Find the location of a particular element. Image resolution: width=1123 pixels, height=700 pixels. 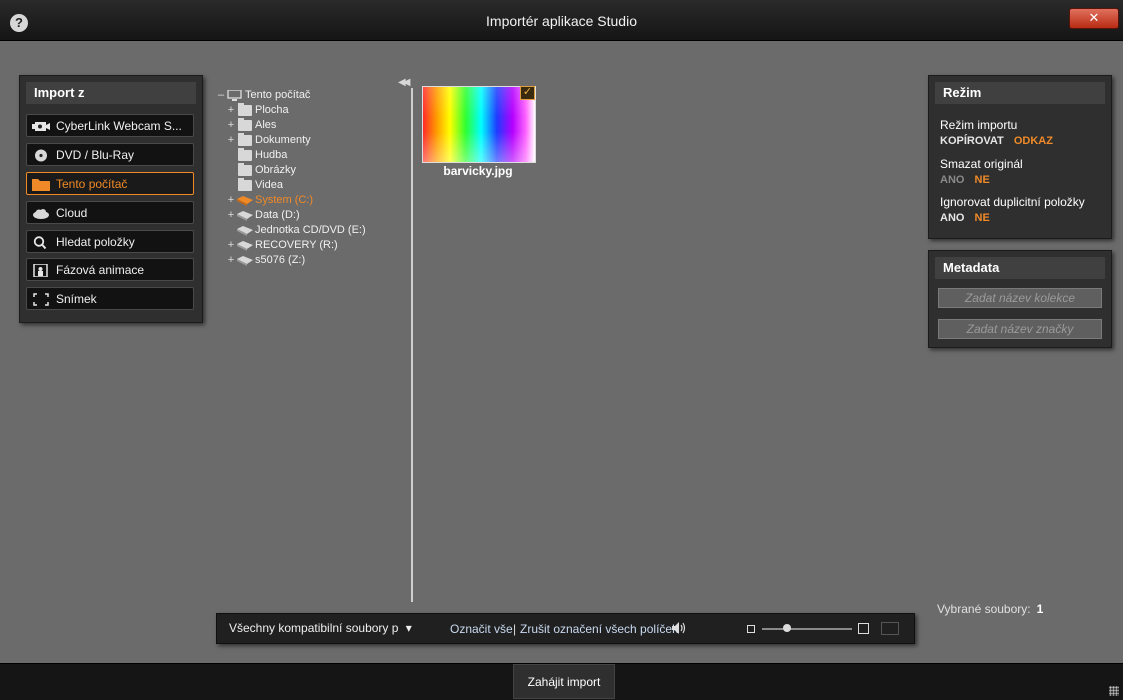

tree-item-label: Ales is located at coordinates (266, 125).